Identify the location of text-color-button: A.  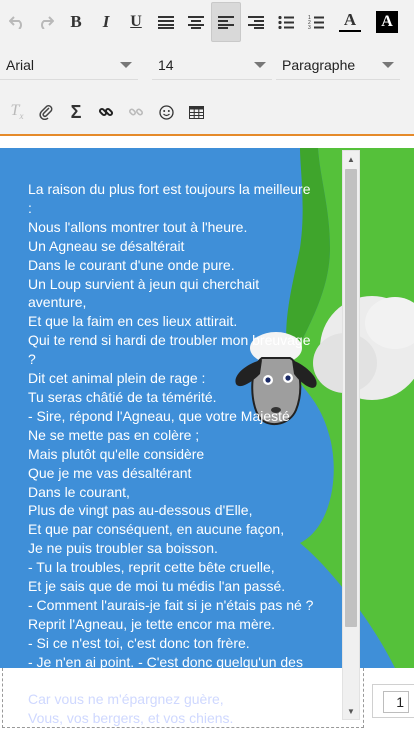
(350, 22).